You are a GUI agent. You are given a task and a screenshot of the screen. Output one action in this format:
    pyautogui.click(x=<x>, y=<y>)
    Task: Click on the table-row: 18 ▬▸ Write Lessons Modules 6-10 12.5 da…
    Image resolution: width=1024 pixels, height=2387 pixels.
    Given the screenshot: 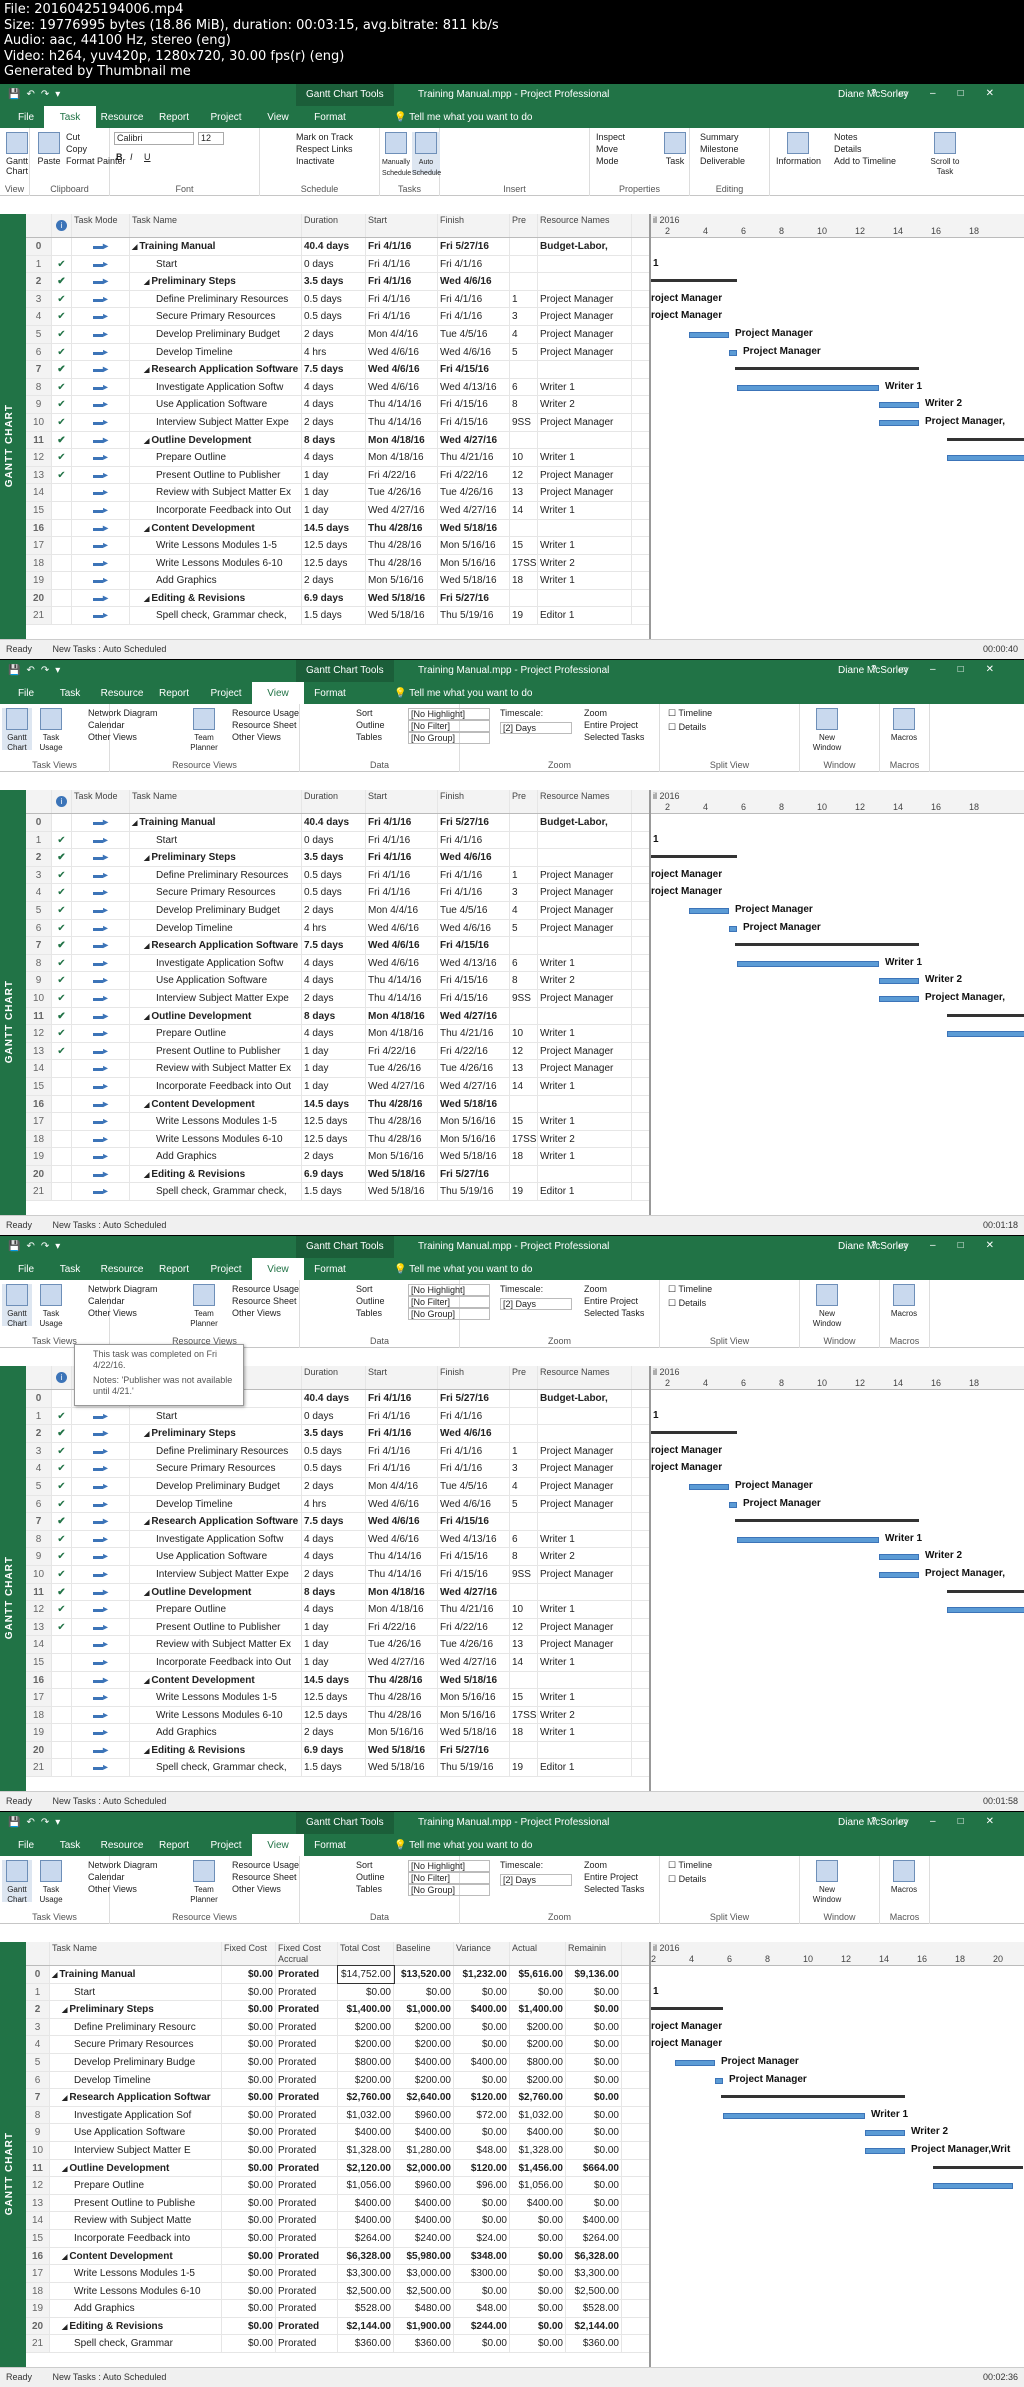 What is the action you would take?
    pyautogui.click(x=337, y=1715)
    